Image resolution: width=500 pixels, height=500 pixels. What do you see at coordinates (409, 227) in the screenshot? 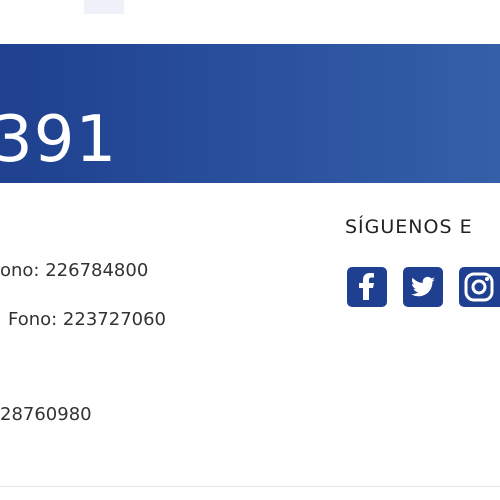
I see `social-title: SÍGUENOS E` at bounding box center [409, 227].